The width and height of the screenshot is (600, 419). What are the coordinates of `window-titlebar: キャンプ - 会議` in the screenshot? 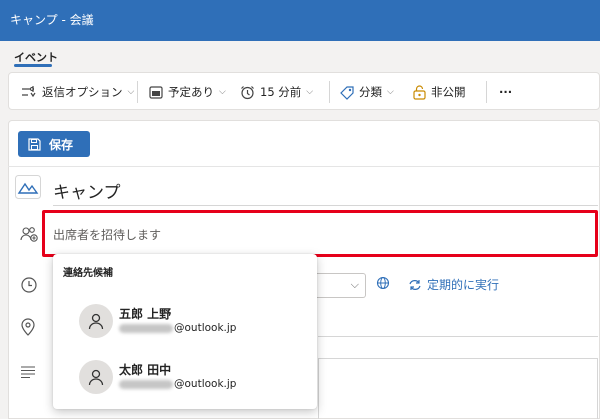 It's located at (300, 20).